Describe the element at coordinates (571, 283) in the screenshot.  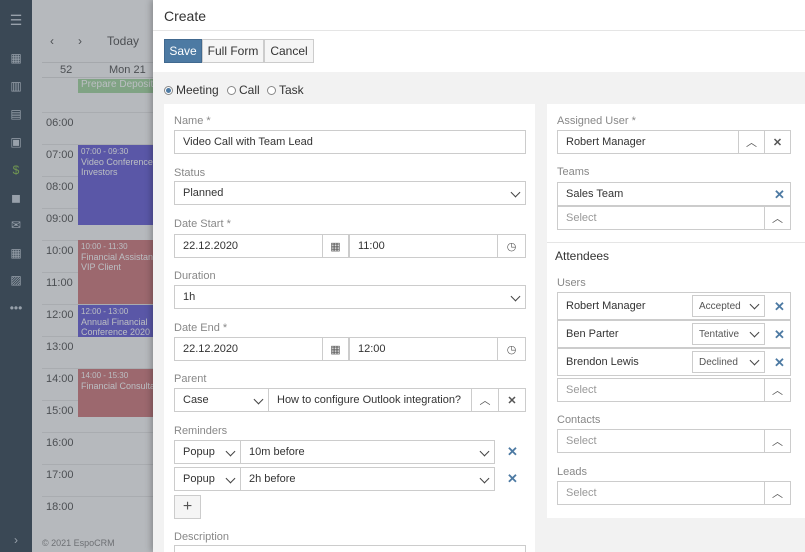
I see `users-label: Users` at that location.